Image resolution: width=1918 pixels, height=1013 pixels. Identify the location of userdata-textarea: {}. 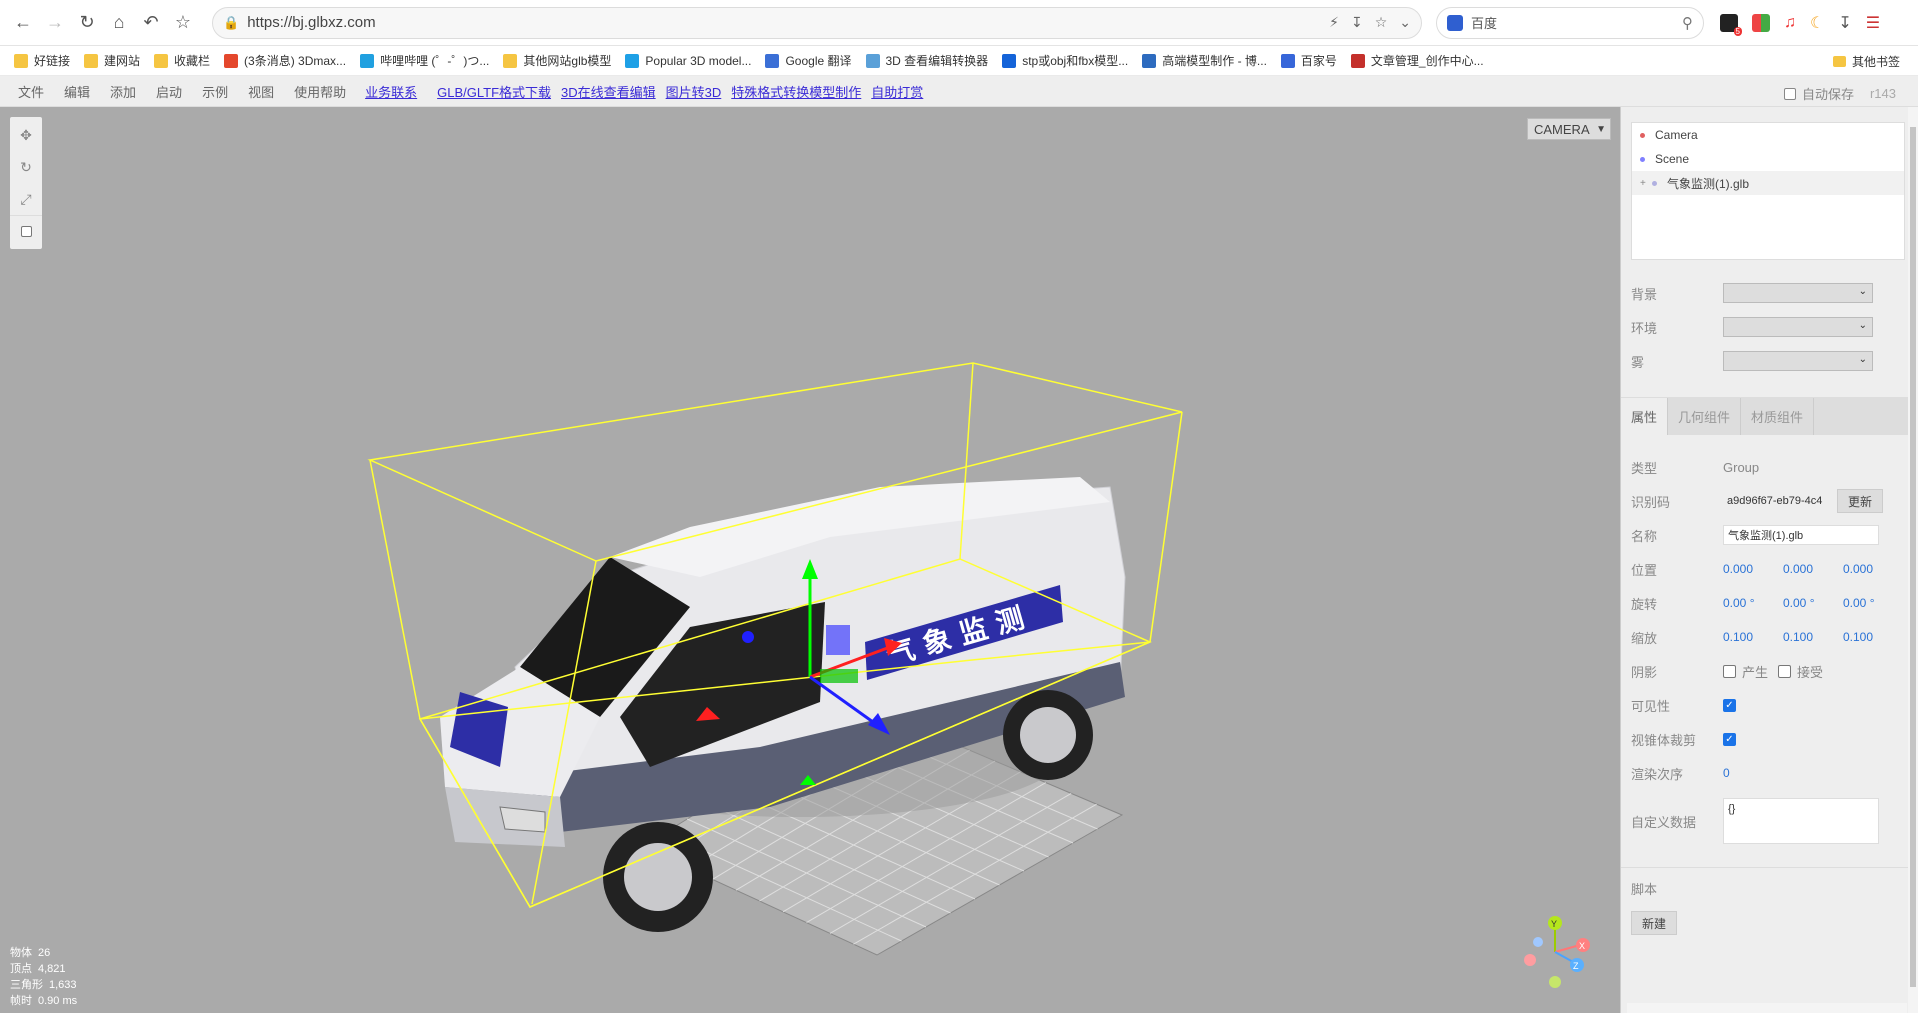
(1801, 821).